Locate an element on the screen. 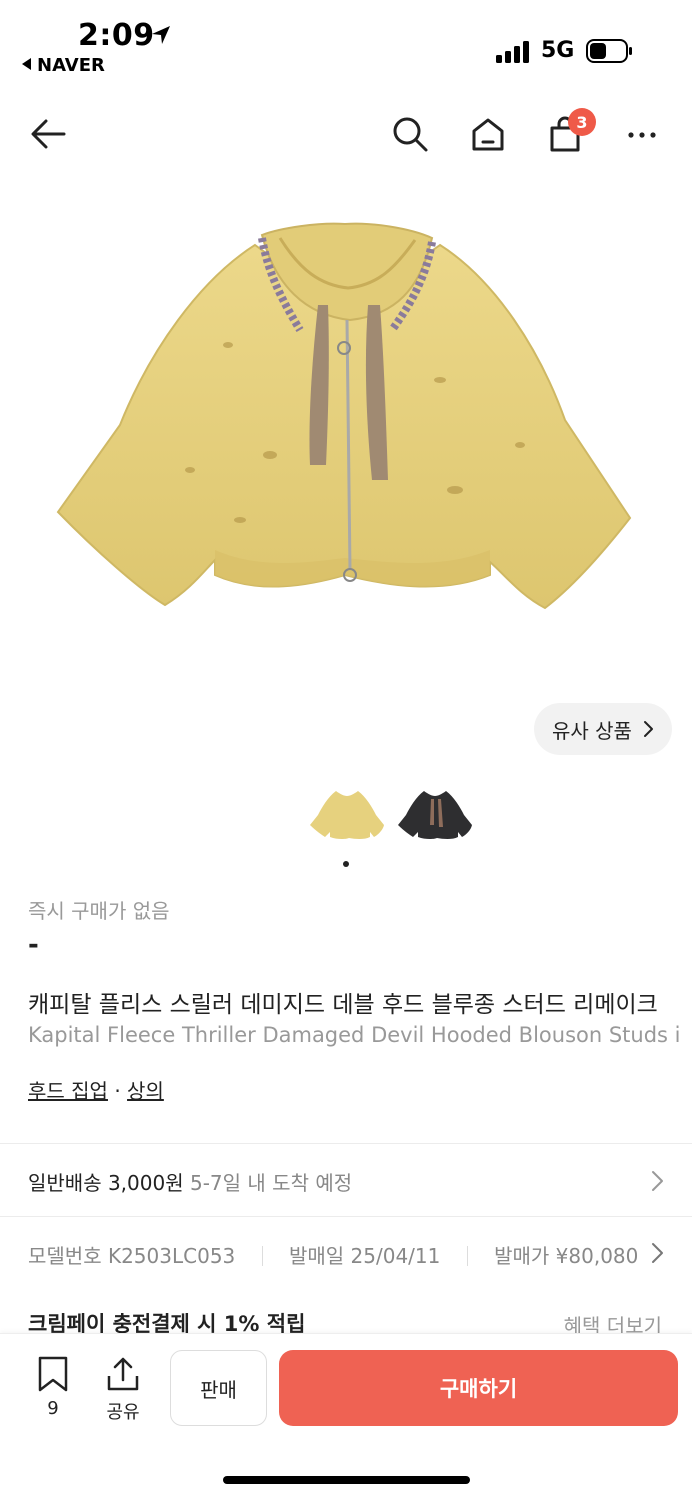 The height and width of the screenshot is (1500, 692). home-indicator is located at coordinates (346, 1480).